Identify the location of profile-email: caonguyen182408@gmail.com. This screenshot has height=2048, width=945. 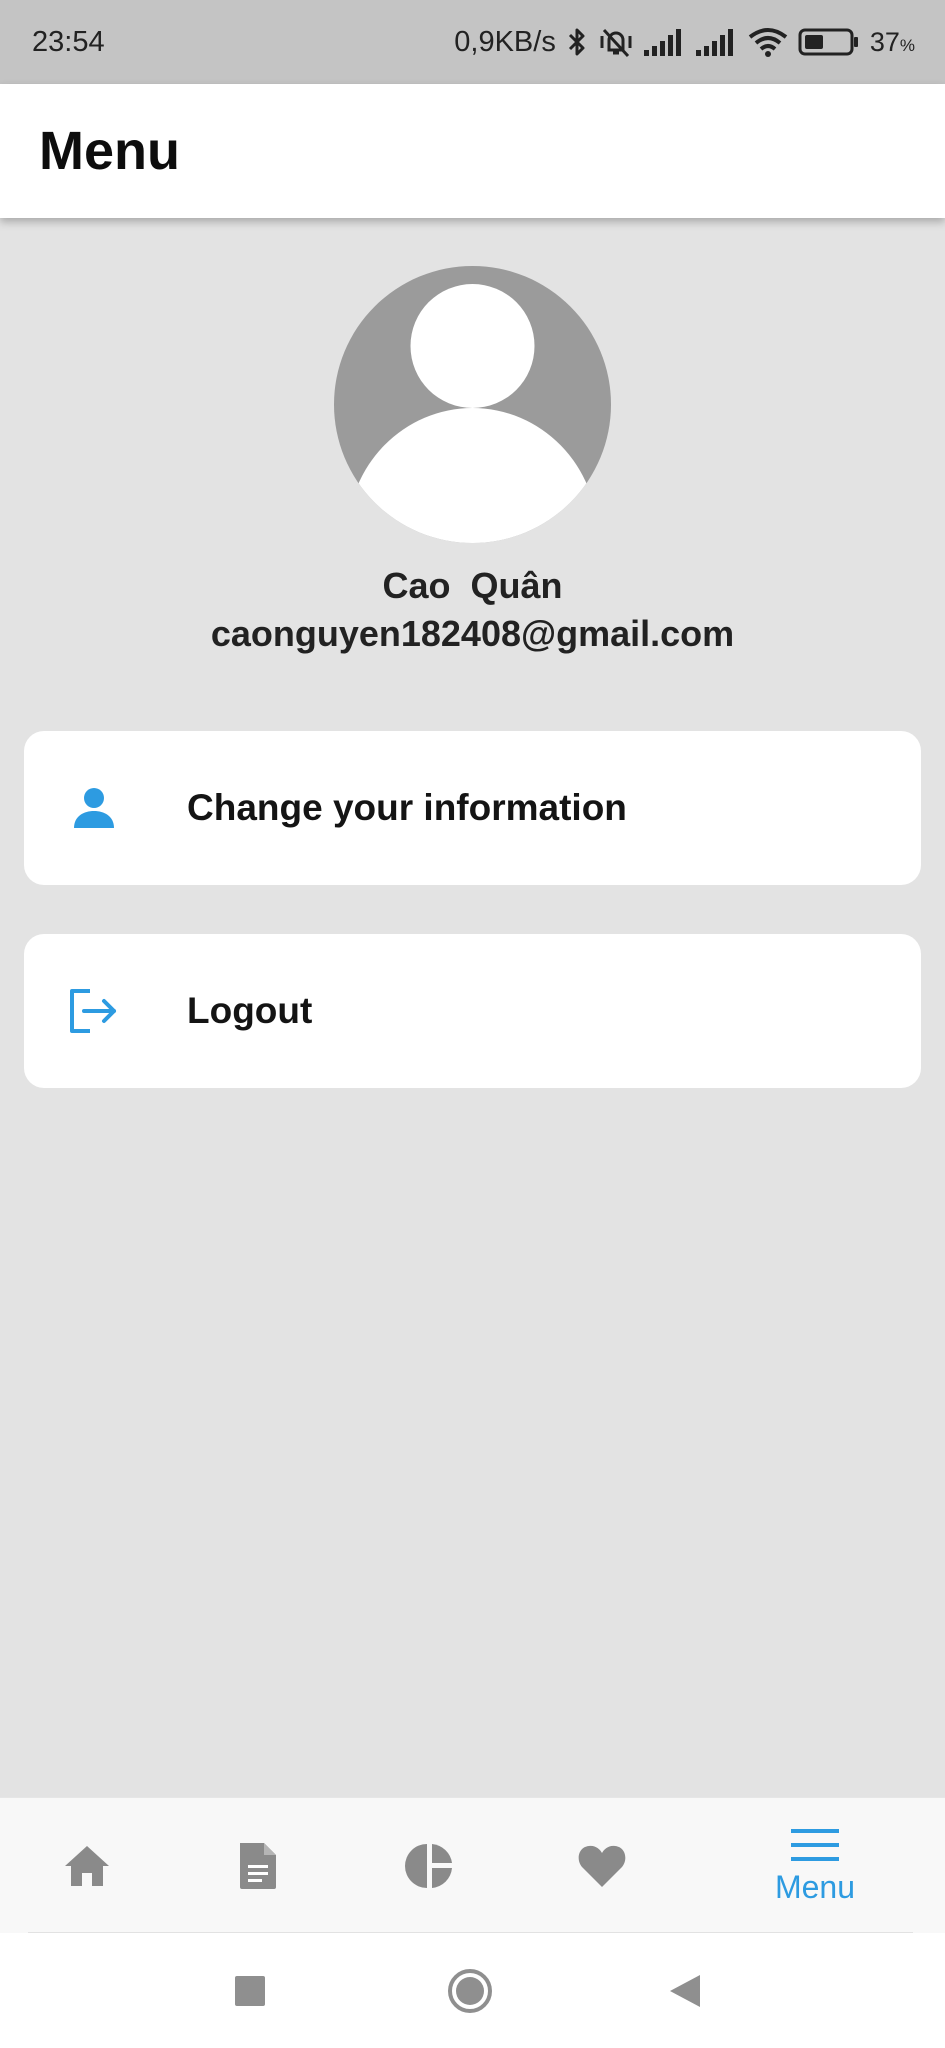
(472, 633).